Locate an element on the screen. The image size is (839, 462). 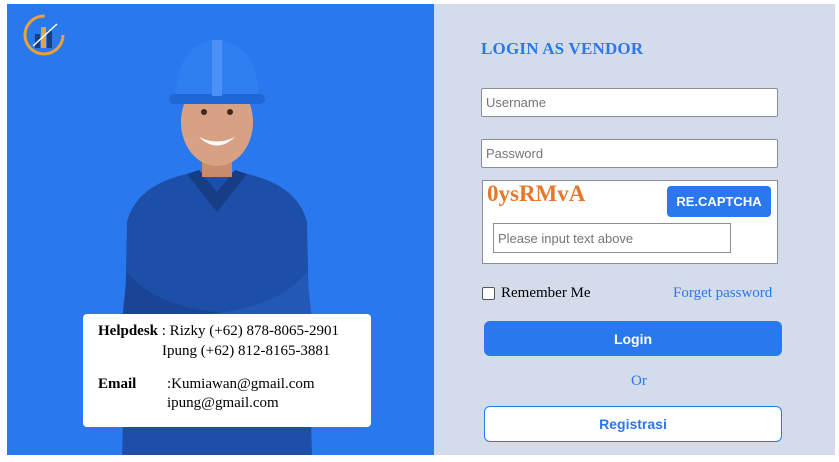
email-contact-2: ipung@gmail.com is located at coordinates (223, 403).